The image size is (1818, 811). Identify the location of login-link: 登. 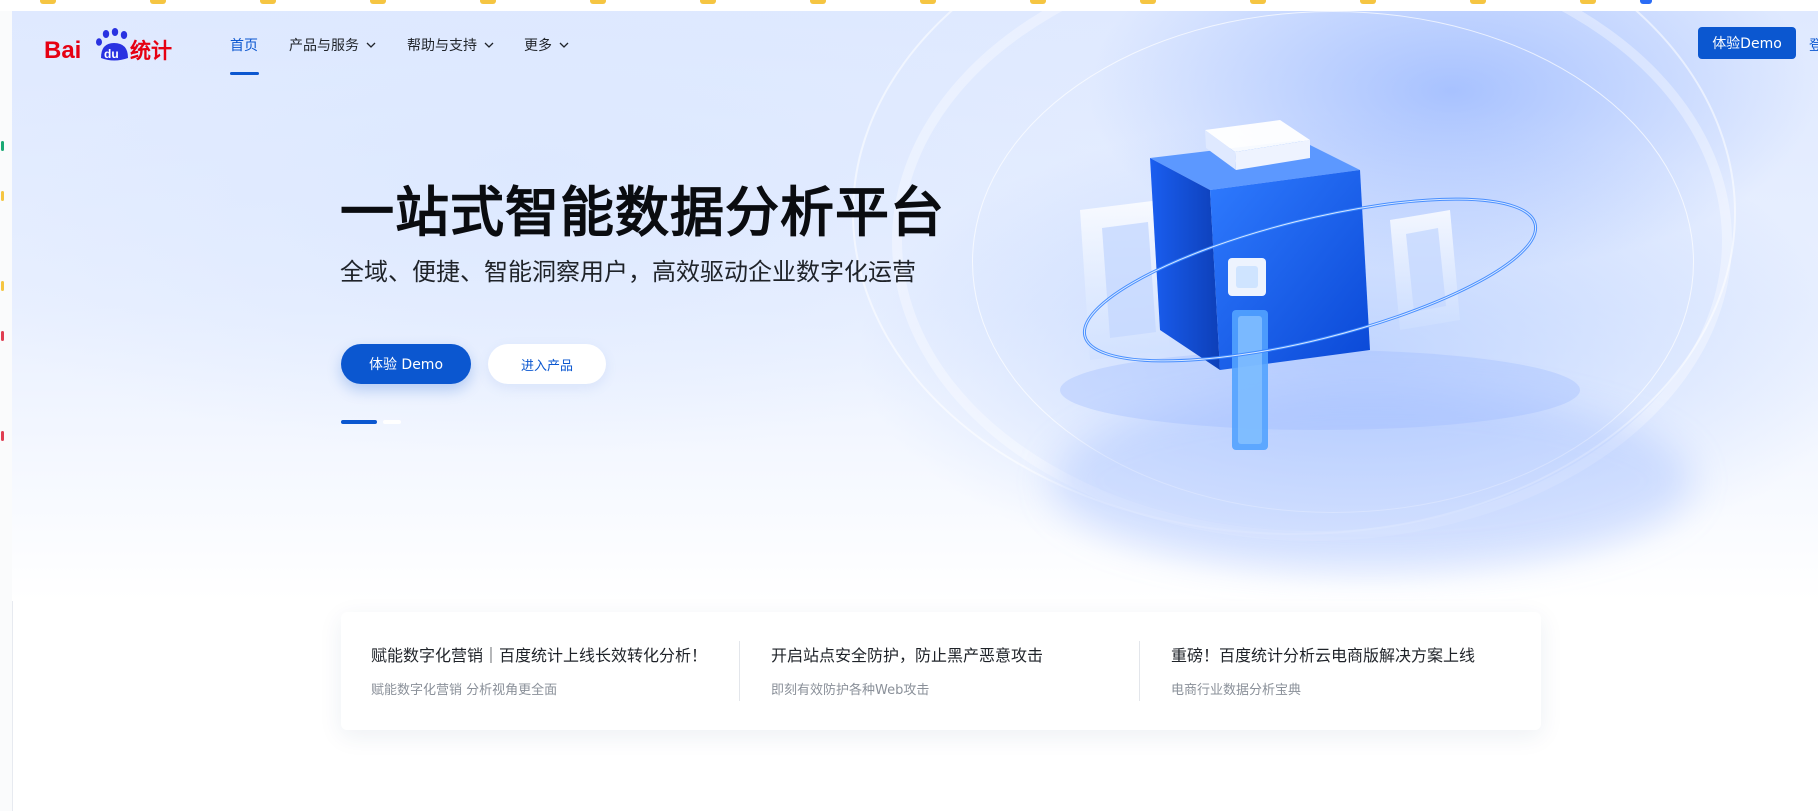
(1813, 45).